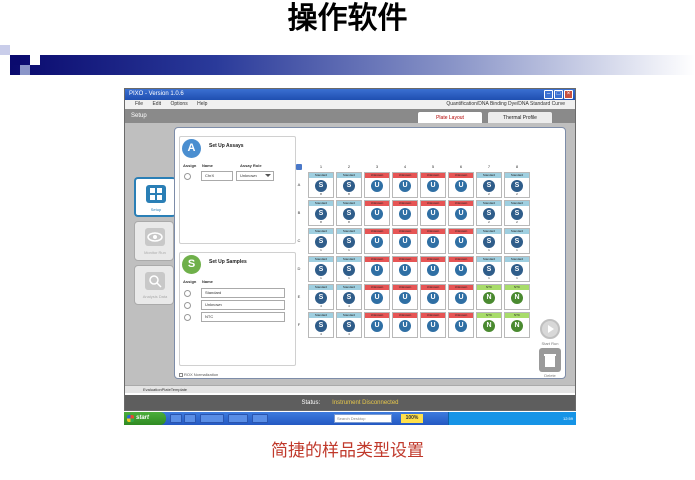  Describe the element at coordinates (299, 324) in the screenshot. I see `plate-row-header: F` at that location.